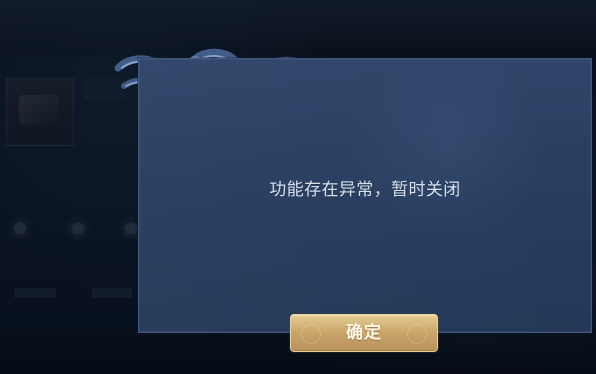  What do you see at coordinates (364, 333) in the screenshot?
I see `confirm-button: 确定` at bounding box center [364, 333].